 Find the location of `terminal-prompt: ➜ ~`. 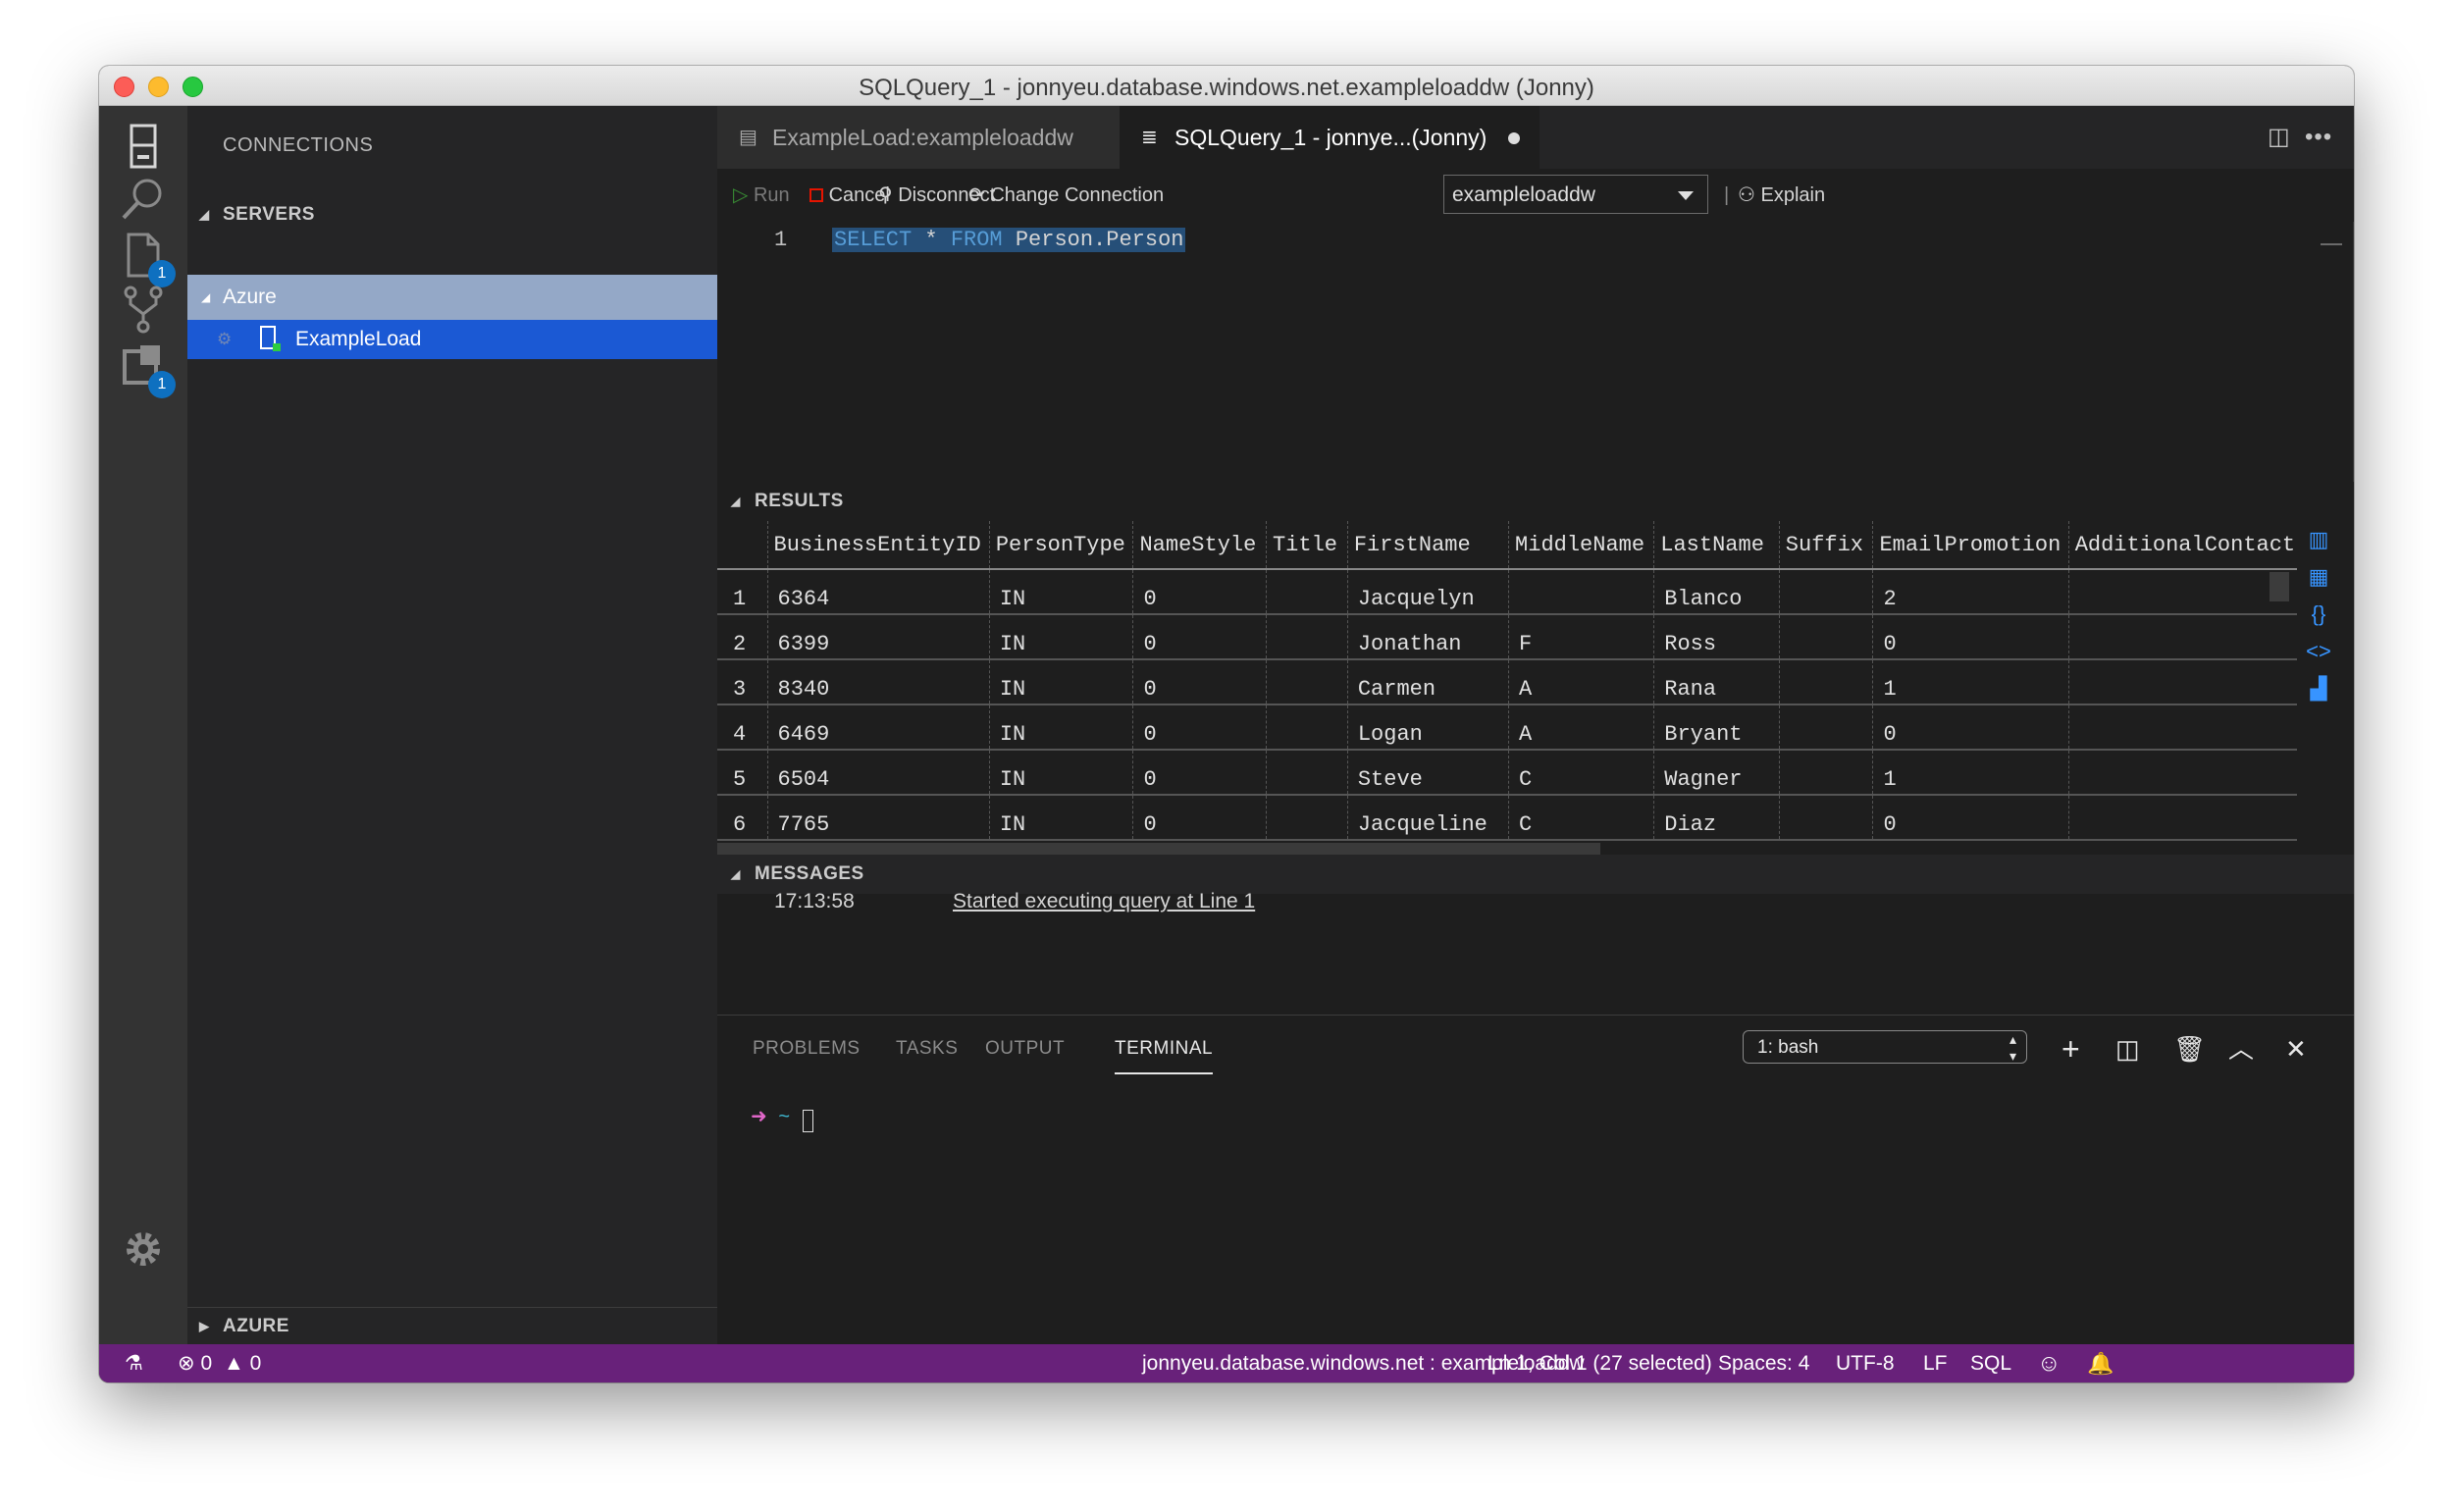

terminal-prompt: ➜ ~ is located at coordinates (770, 1116).